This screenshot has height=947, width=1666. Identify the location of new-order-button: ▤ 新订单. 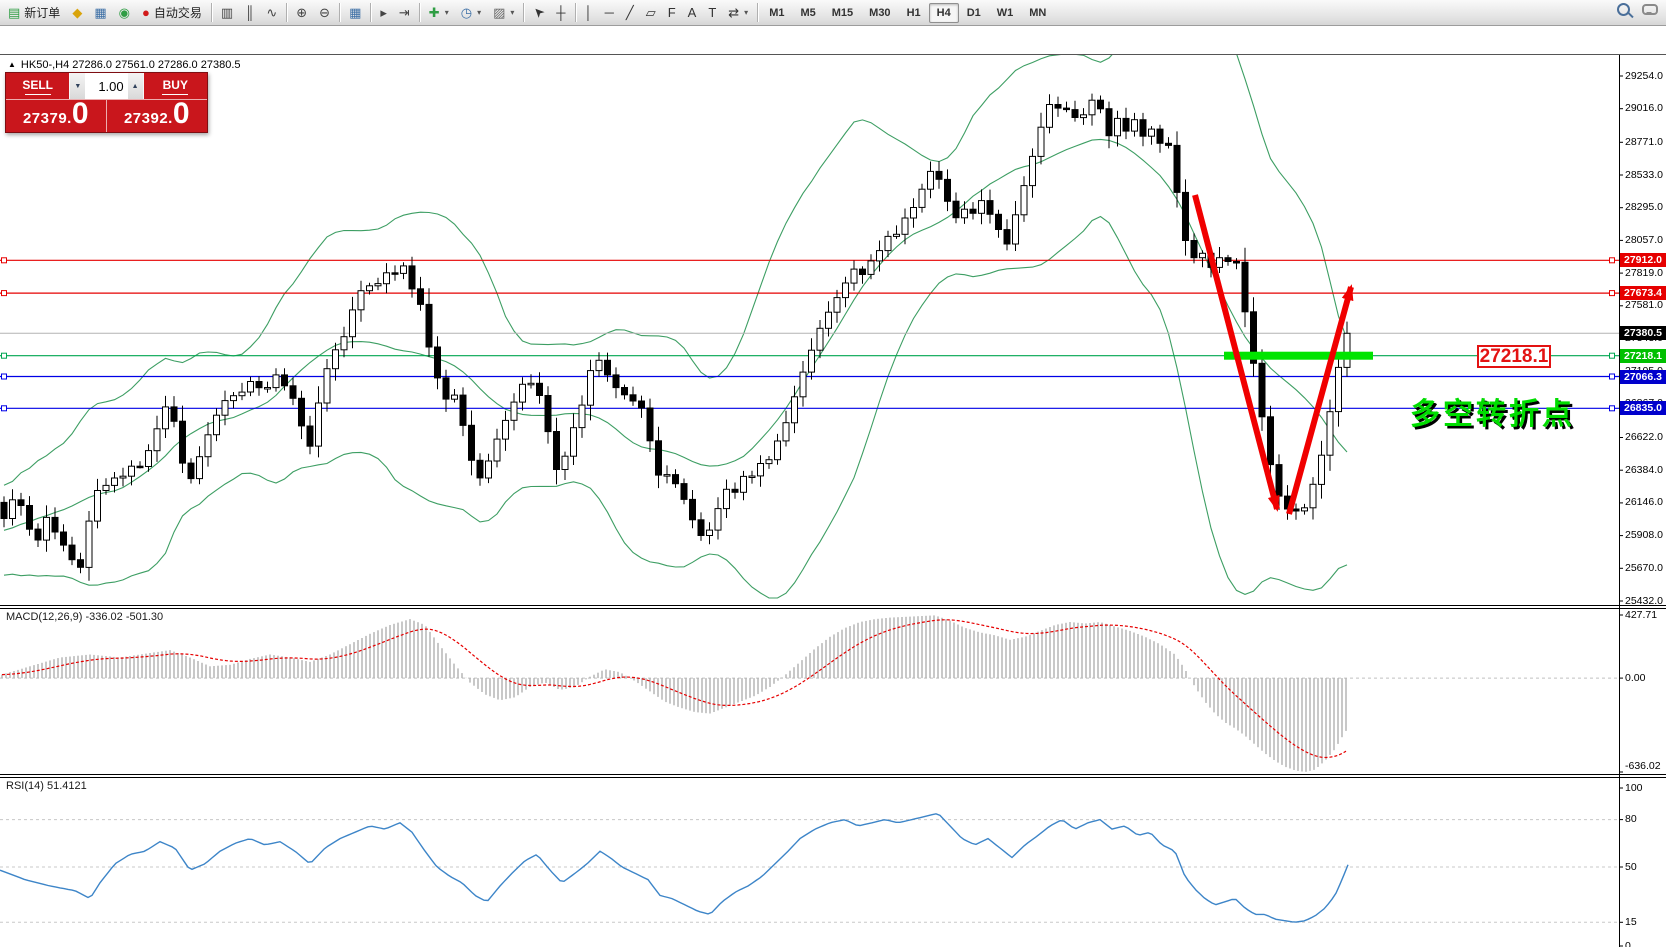
(34, 12).